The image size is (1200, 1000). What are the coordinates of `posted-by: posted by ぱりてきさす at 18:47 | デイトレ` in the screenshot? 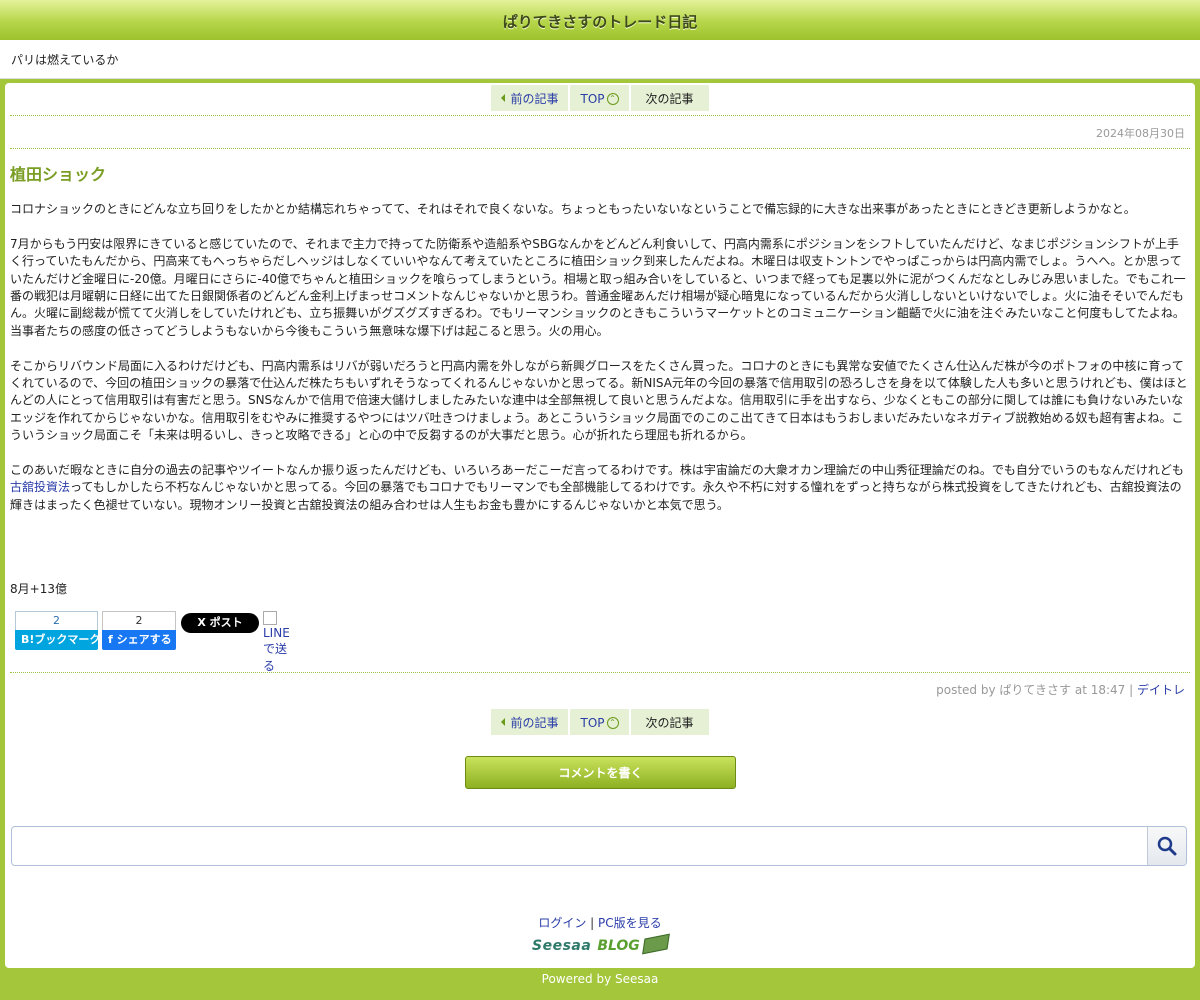 It's located at (1060, 690).